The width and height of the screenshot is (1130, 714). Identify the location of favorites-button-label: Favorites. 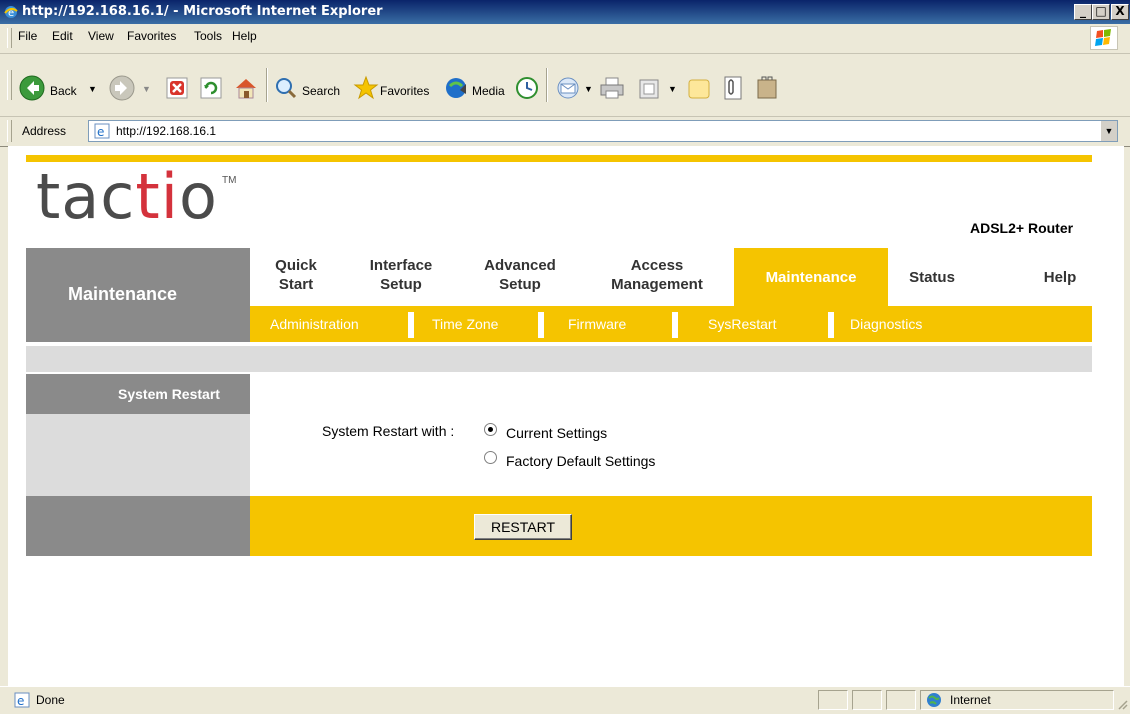
(404, 91).